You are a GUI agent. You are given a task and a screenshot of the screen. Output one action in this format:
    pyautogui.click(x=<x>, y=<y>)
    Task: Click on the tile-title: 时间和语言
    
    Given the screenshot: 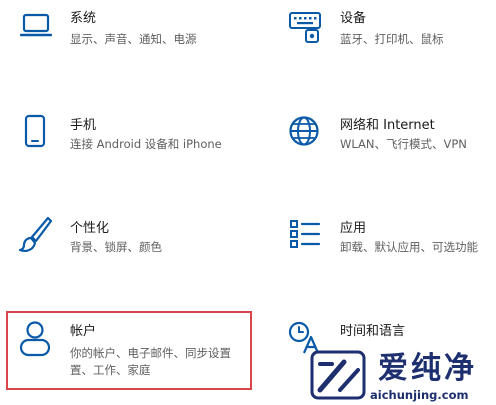 What is the action you would take?
    pyautogui.click(x=373, y=331)
    